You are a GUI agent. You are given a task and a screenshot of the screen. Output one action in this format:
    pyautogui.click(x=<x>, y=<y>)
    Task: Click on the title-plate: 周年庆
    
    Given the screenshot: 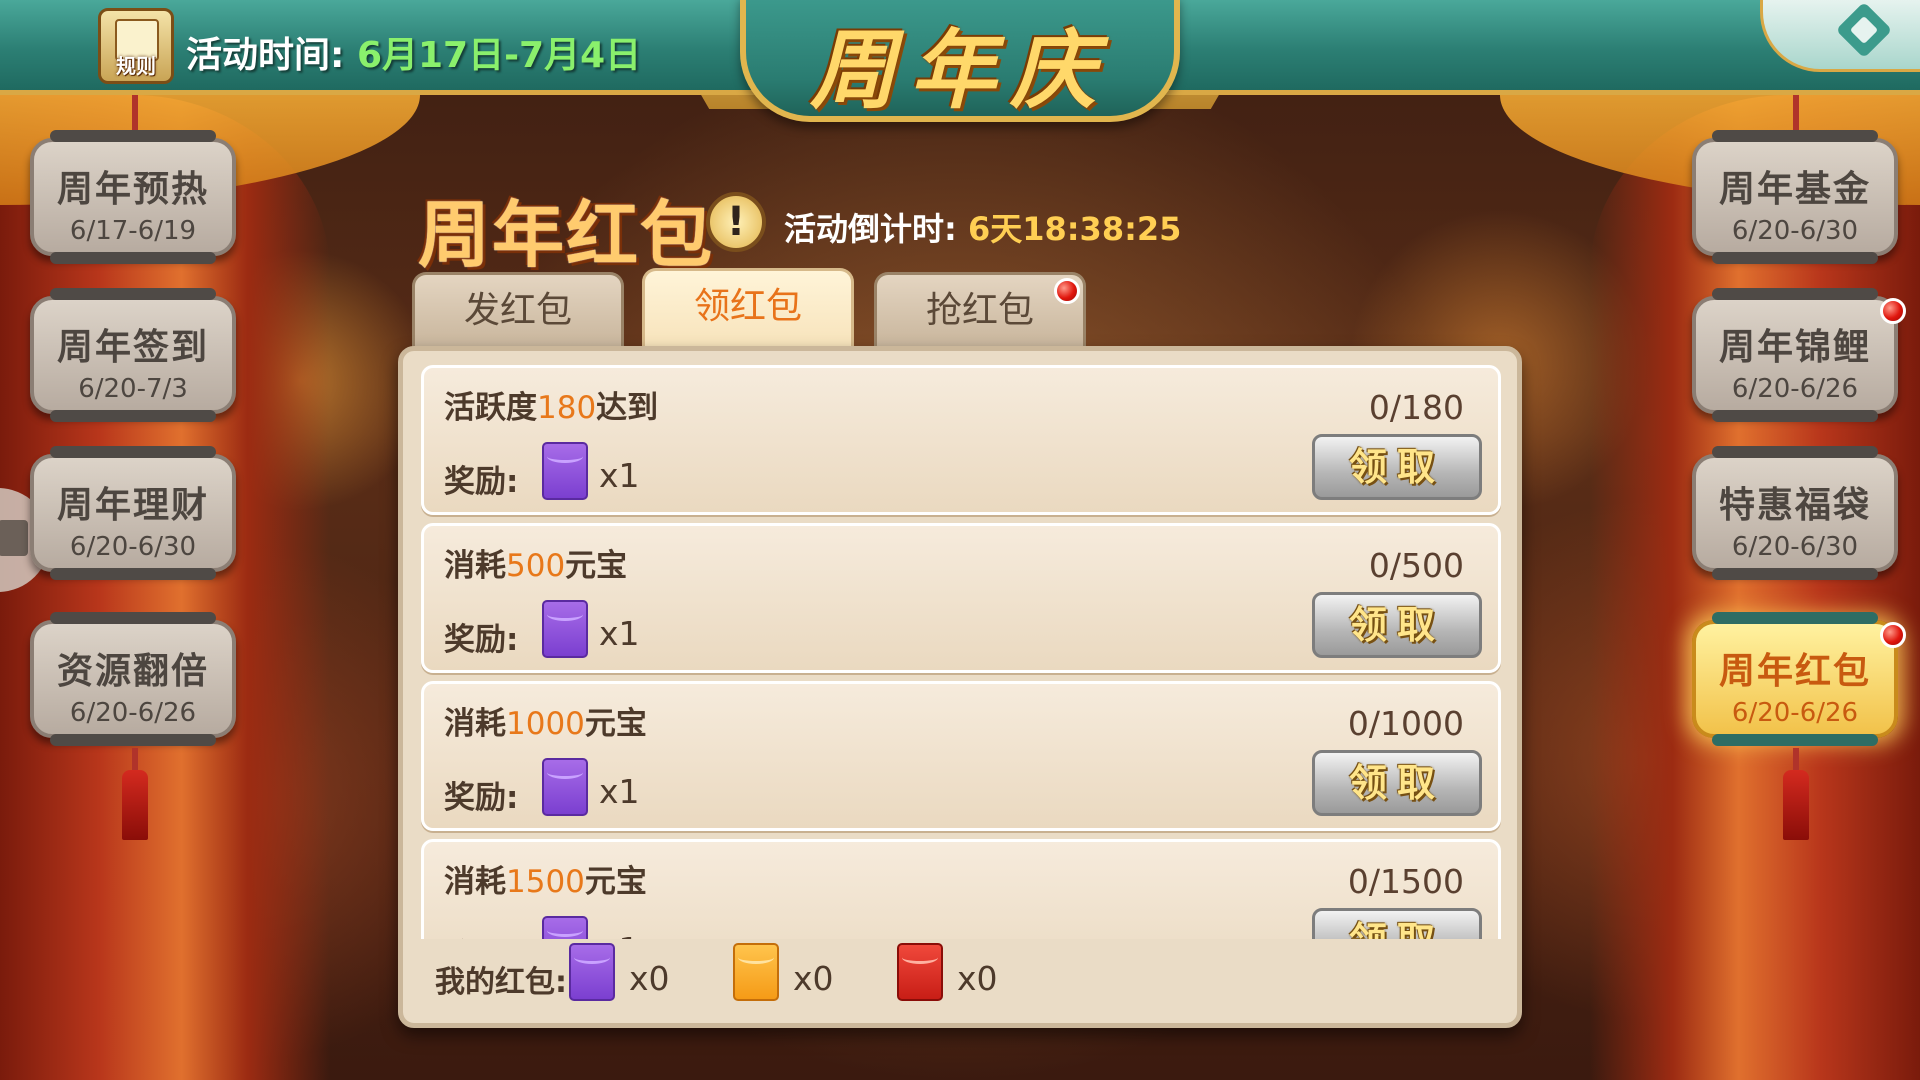 What is the action you would take?
    pyautogui.click(x=960, y=61)
    